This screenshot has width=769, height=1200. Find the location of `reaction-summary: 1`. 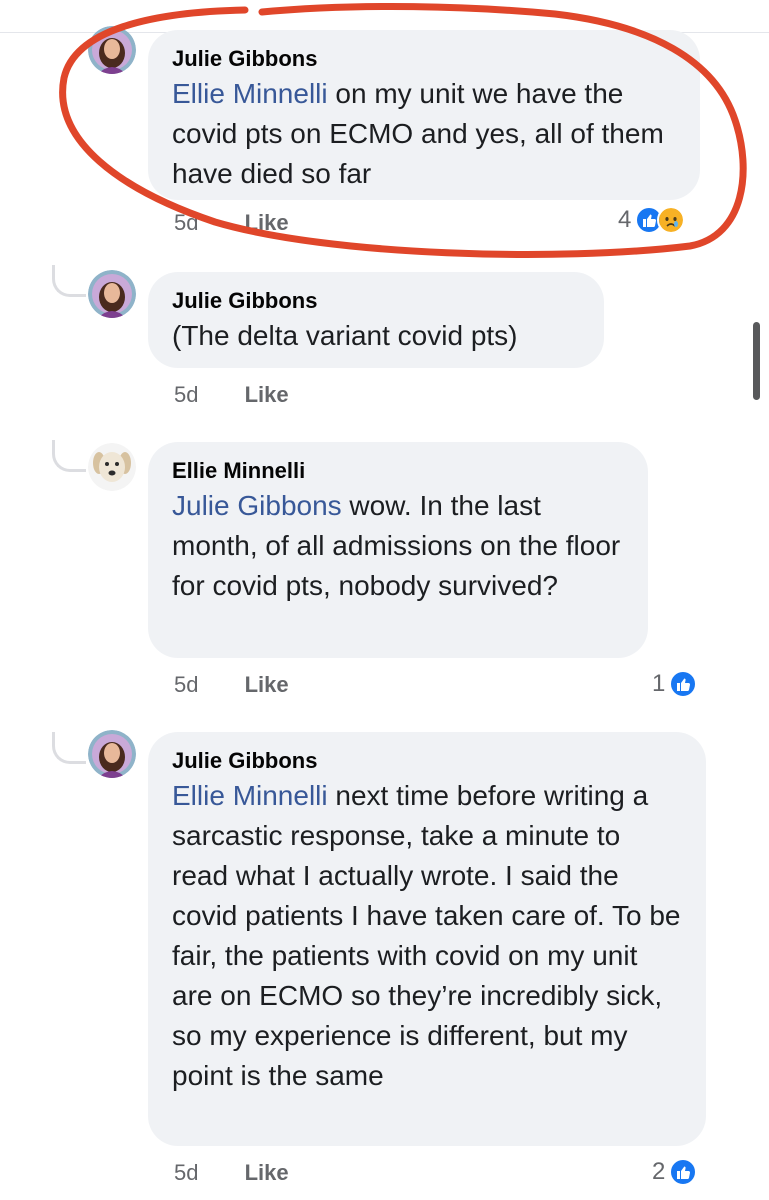

reaction-summary: 1 is located at coordinates (675, 684).